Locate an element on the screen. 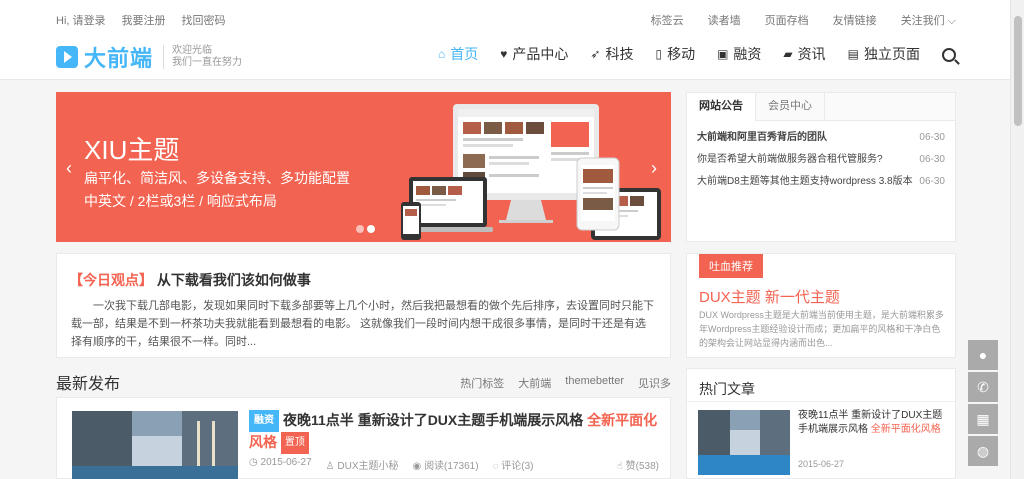  banner-line-1: 扁平化、简洁风、多设备支持、多功能配置 is located at coordinates (217, 178).